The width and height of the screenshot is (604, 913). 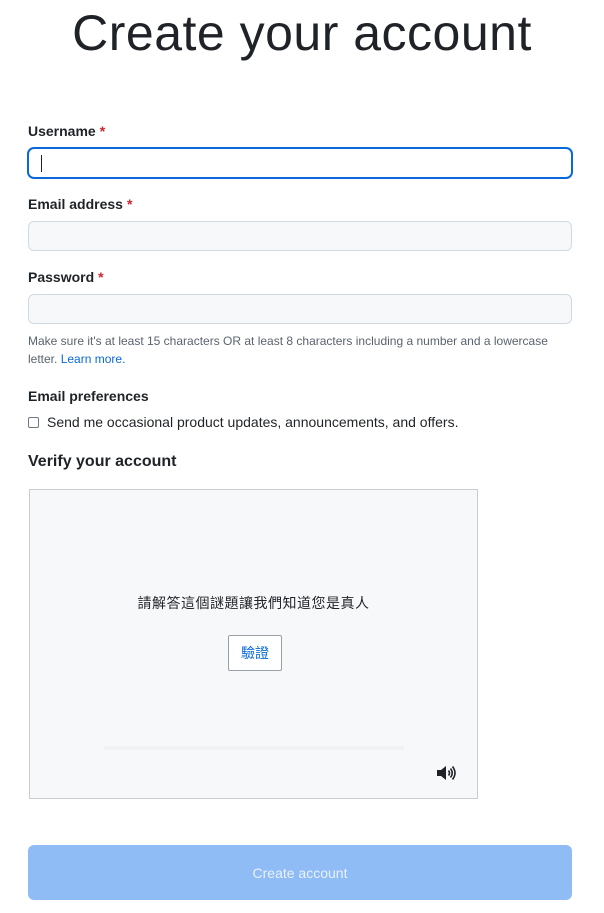 What do you see at coordinates (300, 309) in the screenshot?
I see `password-input` at bounding box center [300, 309].